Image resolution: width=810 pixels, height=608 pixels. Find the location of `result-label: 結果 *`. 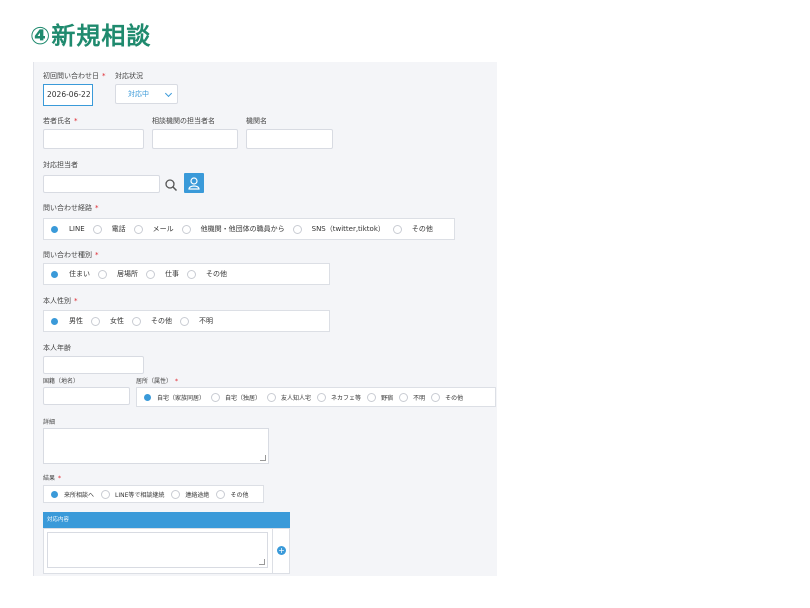

result-label: 結果 * is located at coordinates (52, 478).